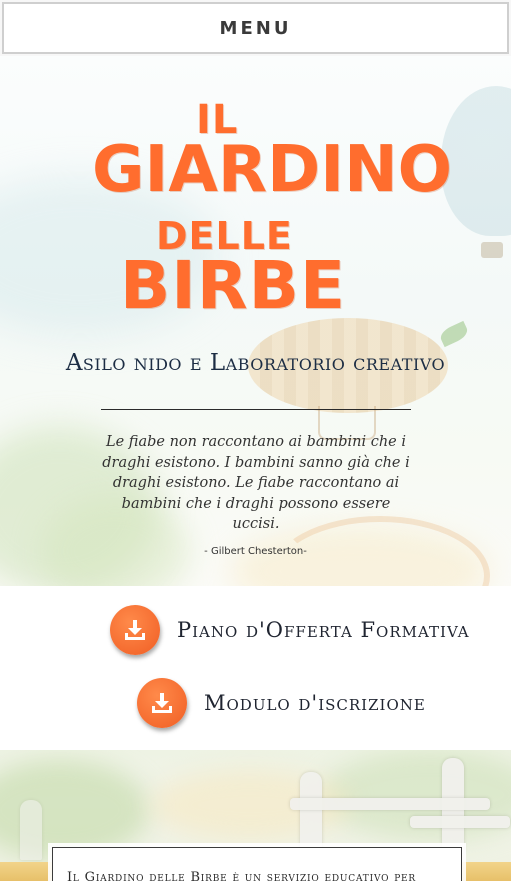 The image size is (511, 881). What do you see at coordinates (256, 409) in the screenshot?
I see `divider` at bounding box center [256, 409].